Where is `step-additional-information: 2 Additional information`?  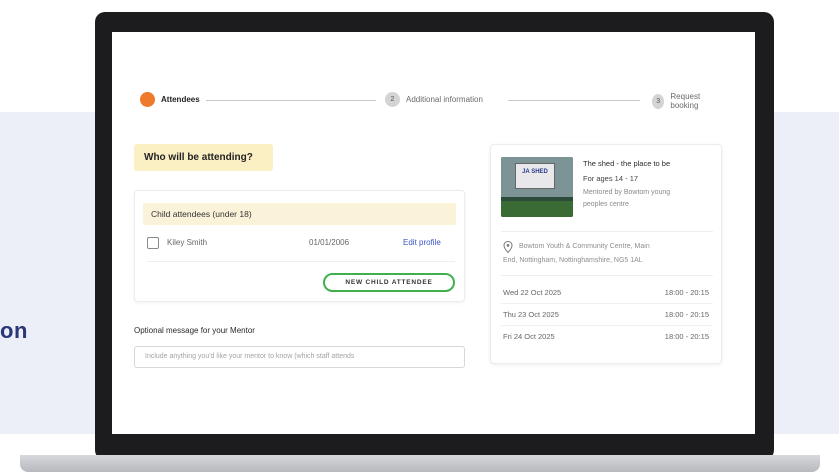
step-additional-information: 2 Additional information is located at coordinates (434, 99).